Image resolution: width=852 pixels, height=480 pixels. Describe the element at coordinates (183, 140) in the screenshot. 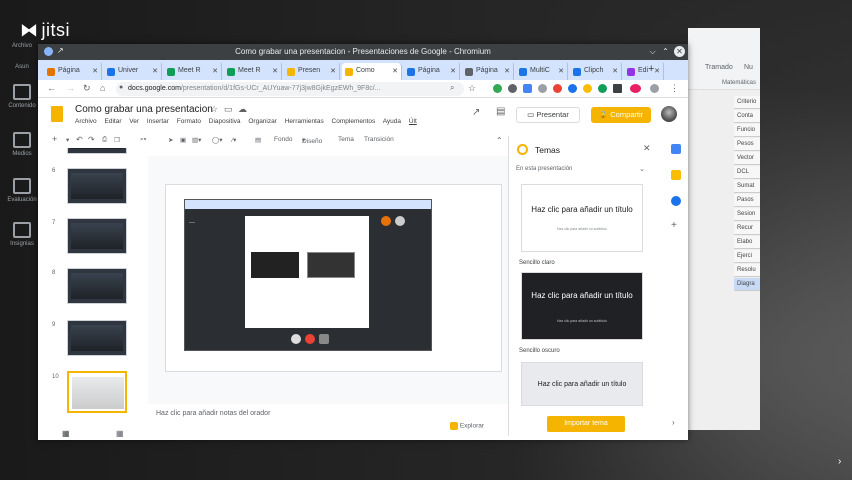

I see `text-box-icon: ▣` at that location.